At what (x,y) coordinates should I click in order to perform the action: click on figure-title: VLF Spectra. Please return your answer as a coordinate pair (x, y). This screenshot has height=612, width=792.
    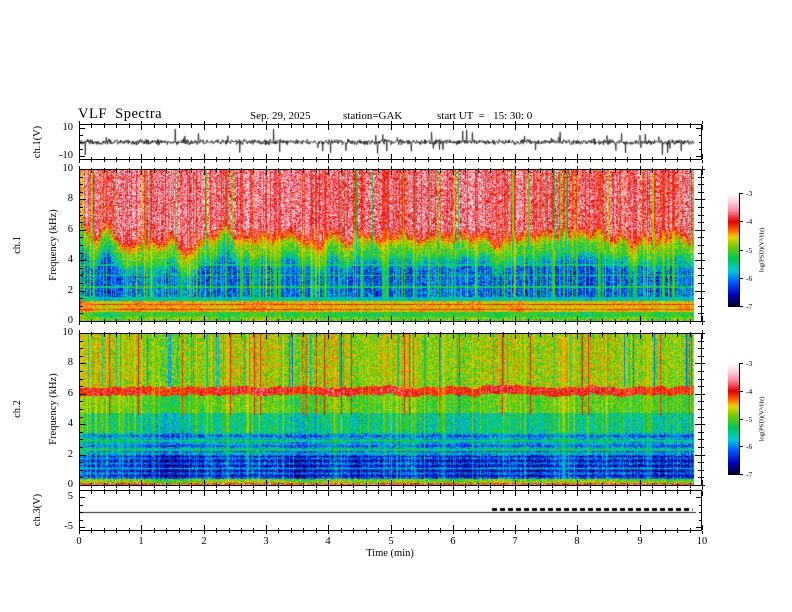
    Looking at the image, I should click on (120, 114).